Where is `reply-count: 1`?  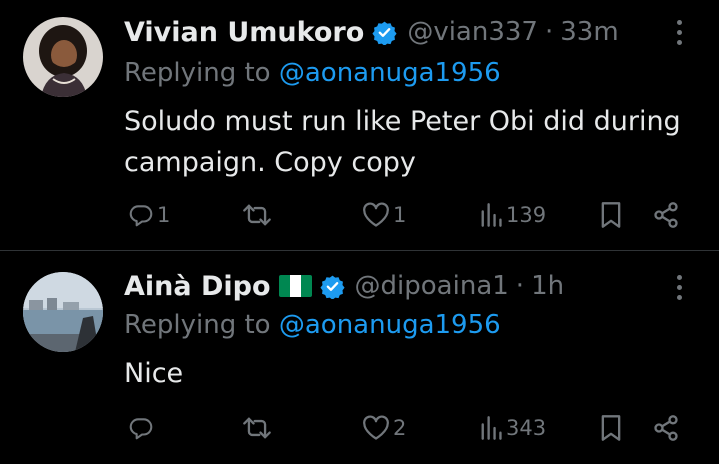
reply-count: 1 is located at coordinates (164, 215).